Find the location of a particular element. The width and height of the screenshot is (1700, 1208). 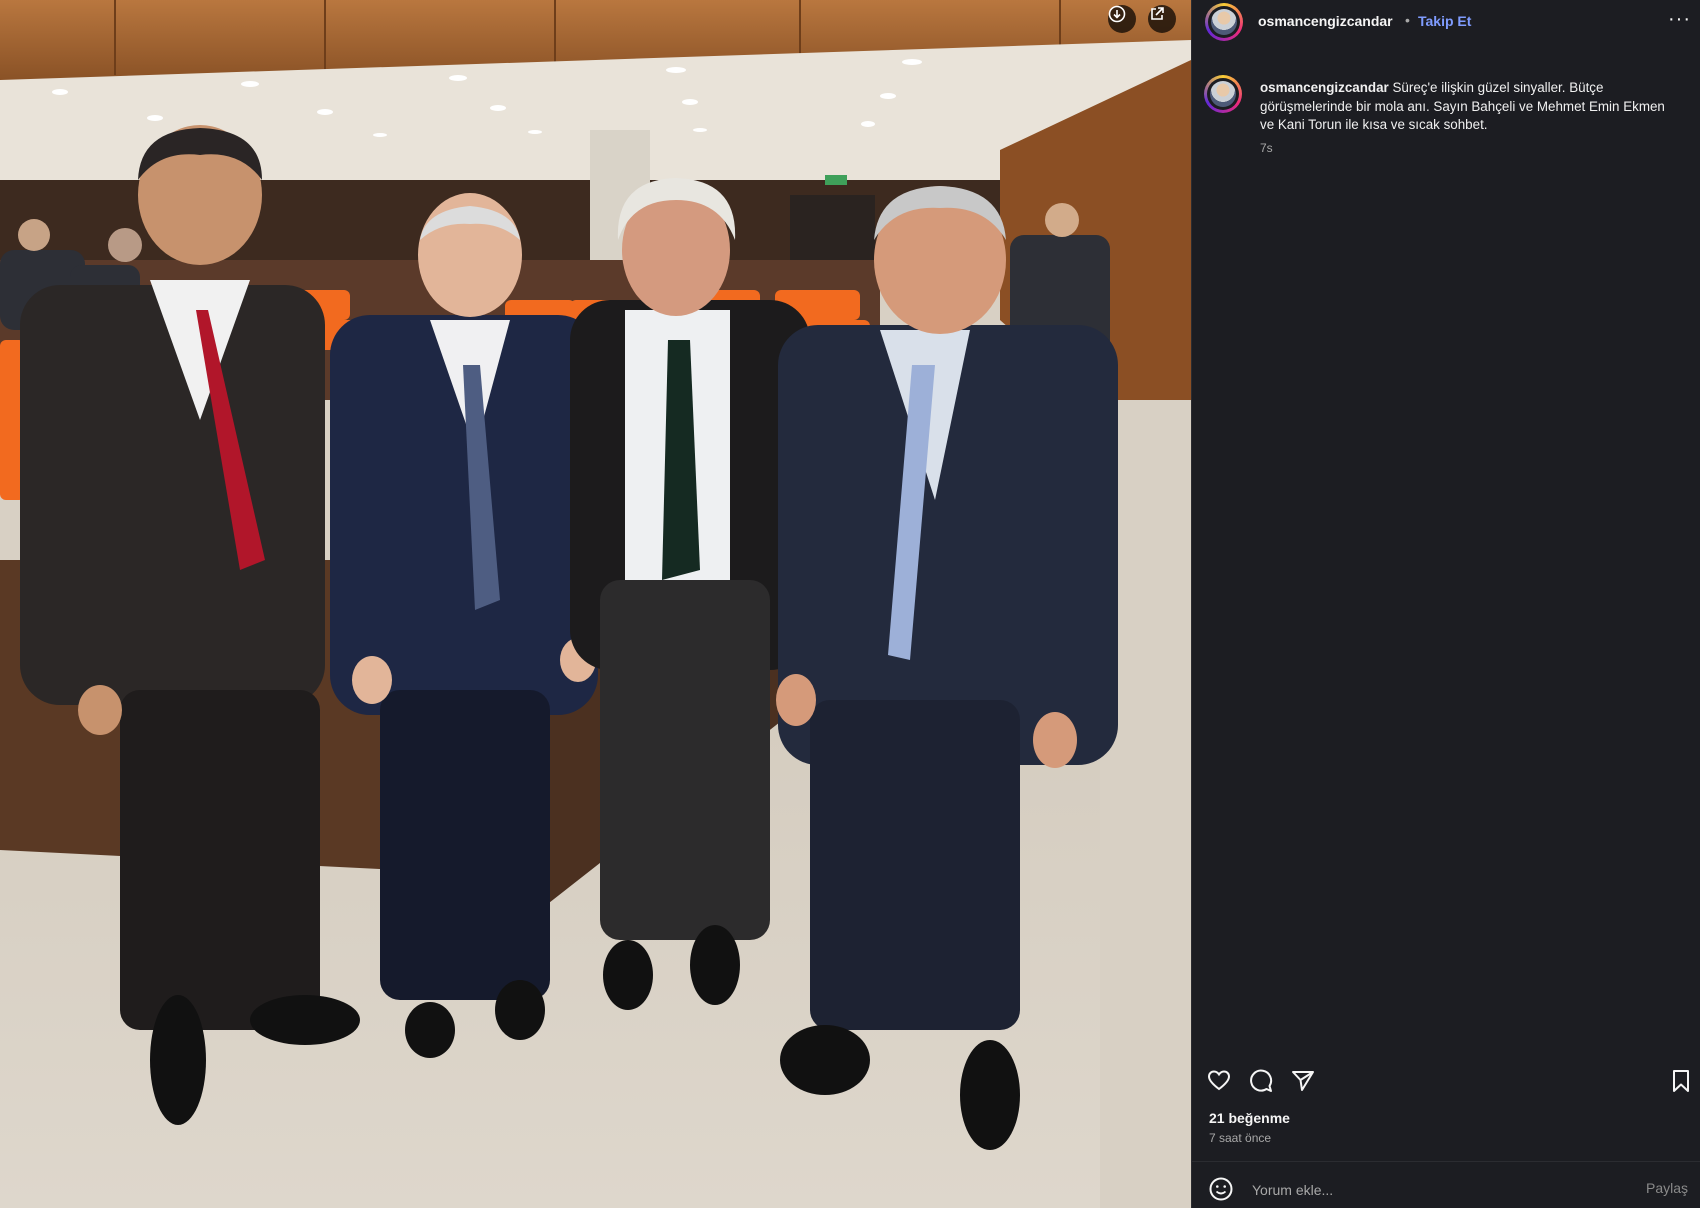

caption-avatar is located at coordinates (1223, 94).